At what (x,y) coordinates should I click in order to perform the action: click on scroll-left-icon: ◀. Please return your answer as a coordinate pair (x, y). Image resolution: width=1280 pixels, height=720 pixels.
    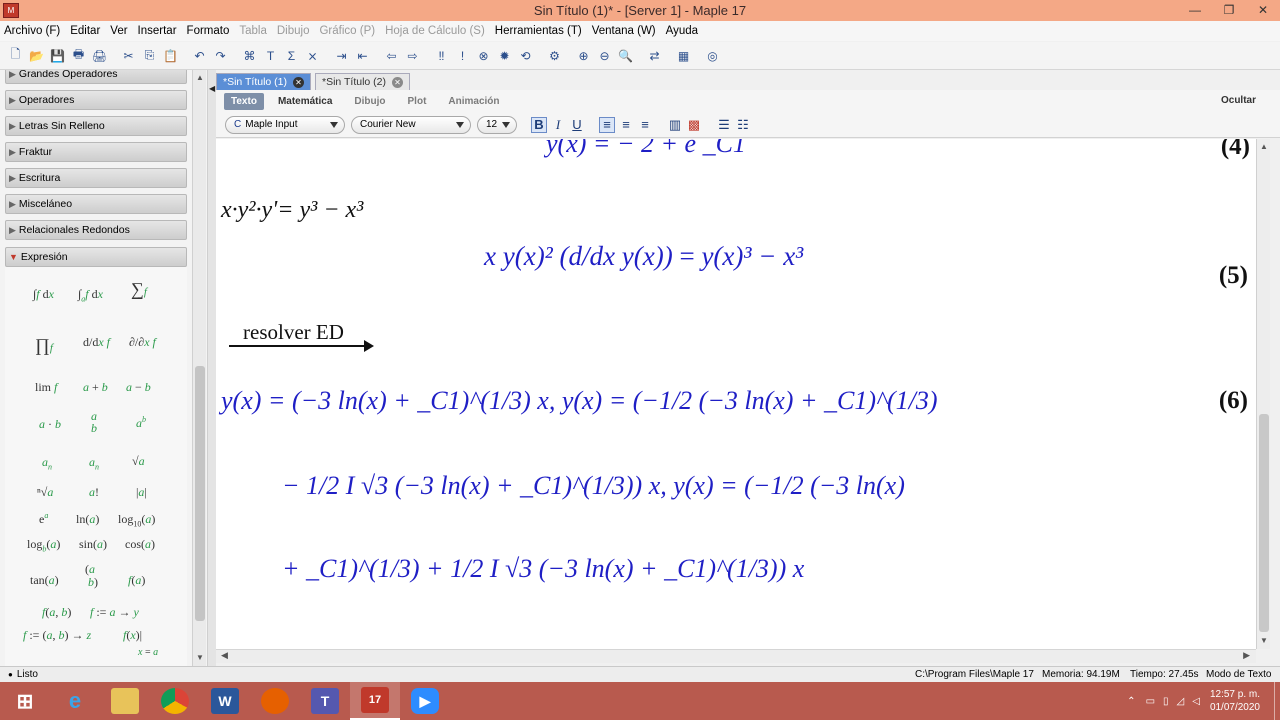
    Looking at the image, I should click on (224, 655).